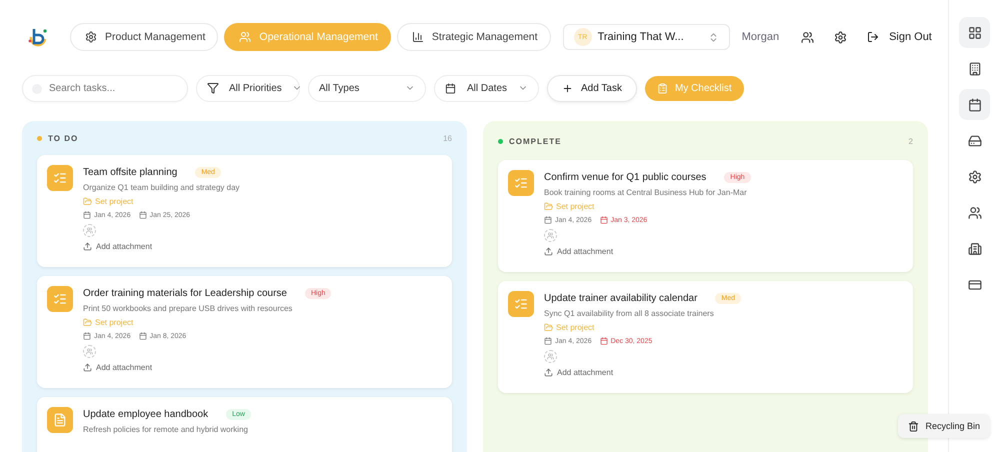  What do you see at coordinates (899, 37) in the screenshot?
I see `sign-out-button: Sign Out` at bounding box center [899, 37].